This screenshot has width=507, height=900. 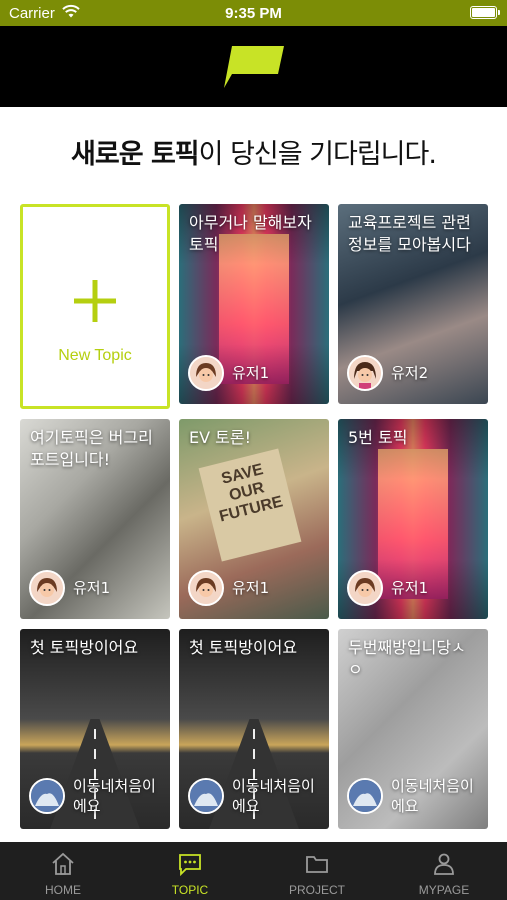 I want to click on topic-title: 여기토픽은 버그리포트입니다!, so click(x=91, y=448).